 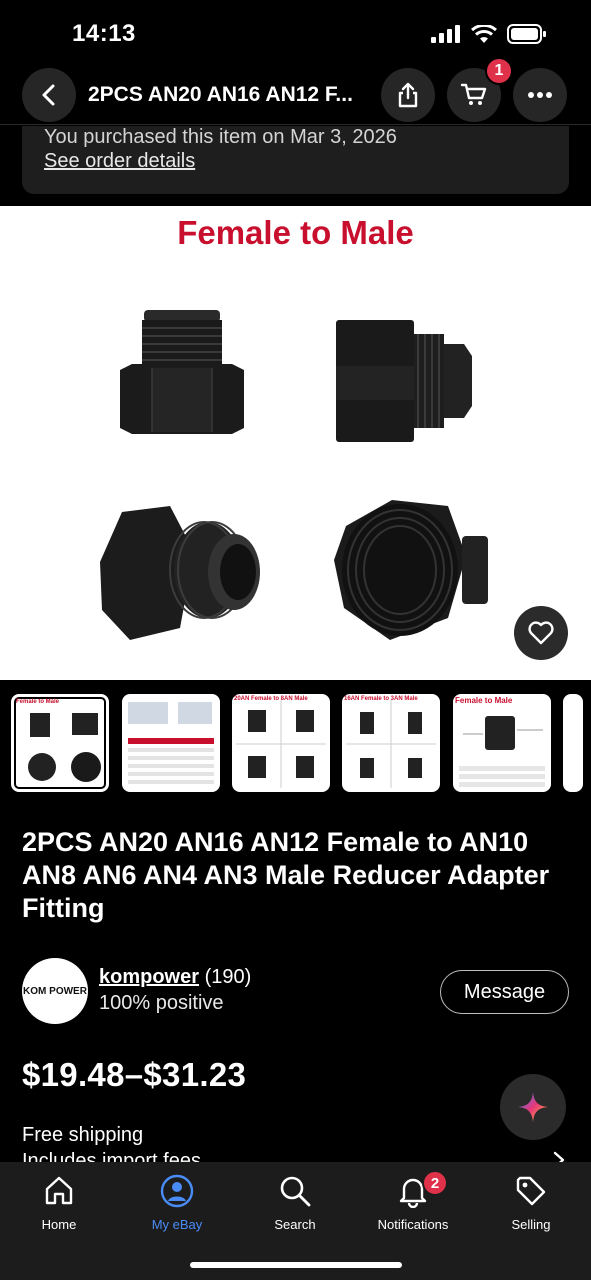 I want to click on more-button, so click(x=540, y=95).